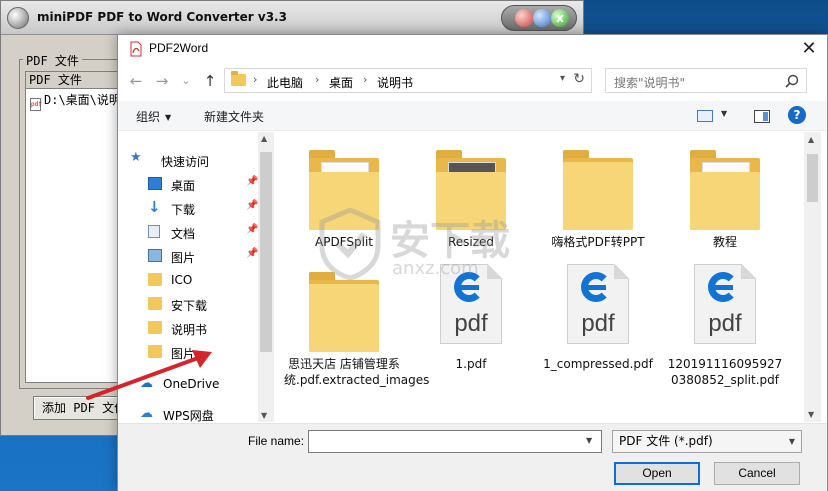 This screenshot has width=828, height=491. What do you see at coordinates (200, 184) in the screenshot?
I see `sidebar-item-desktop: 桌面 📌` at bounding box center [200, 184].